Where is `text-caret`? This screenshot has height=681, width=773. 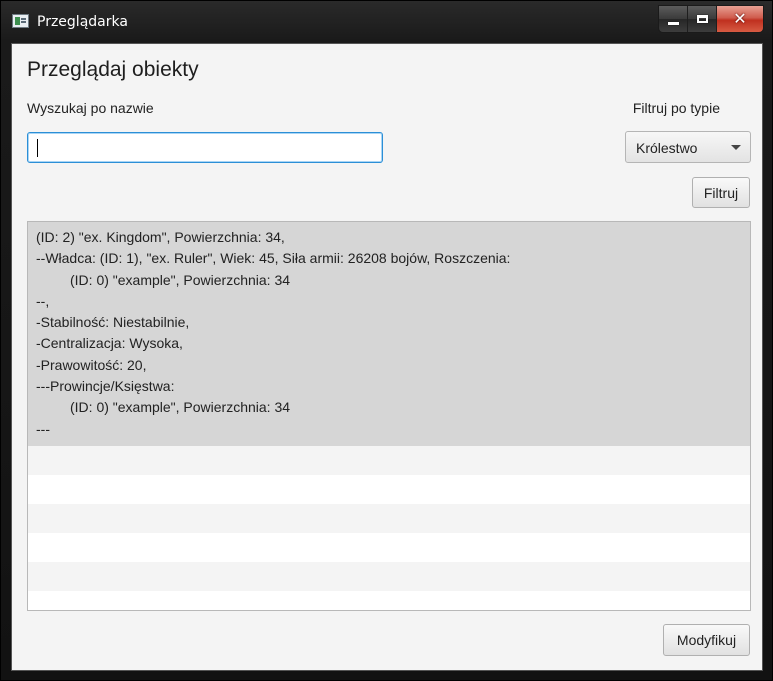 text-caret is located at coordinates (37, 148).